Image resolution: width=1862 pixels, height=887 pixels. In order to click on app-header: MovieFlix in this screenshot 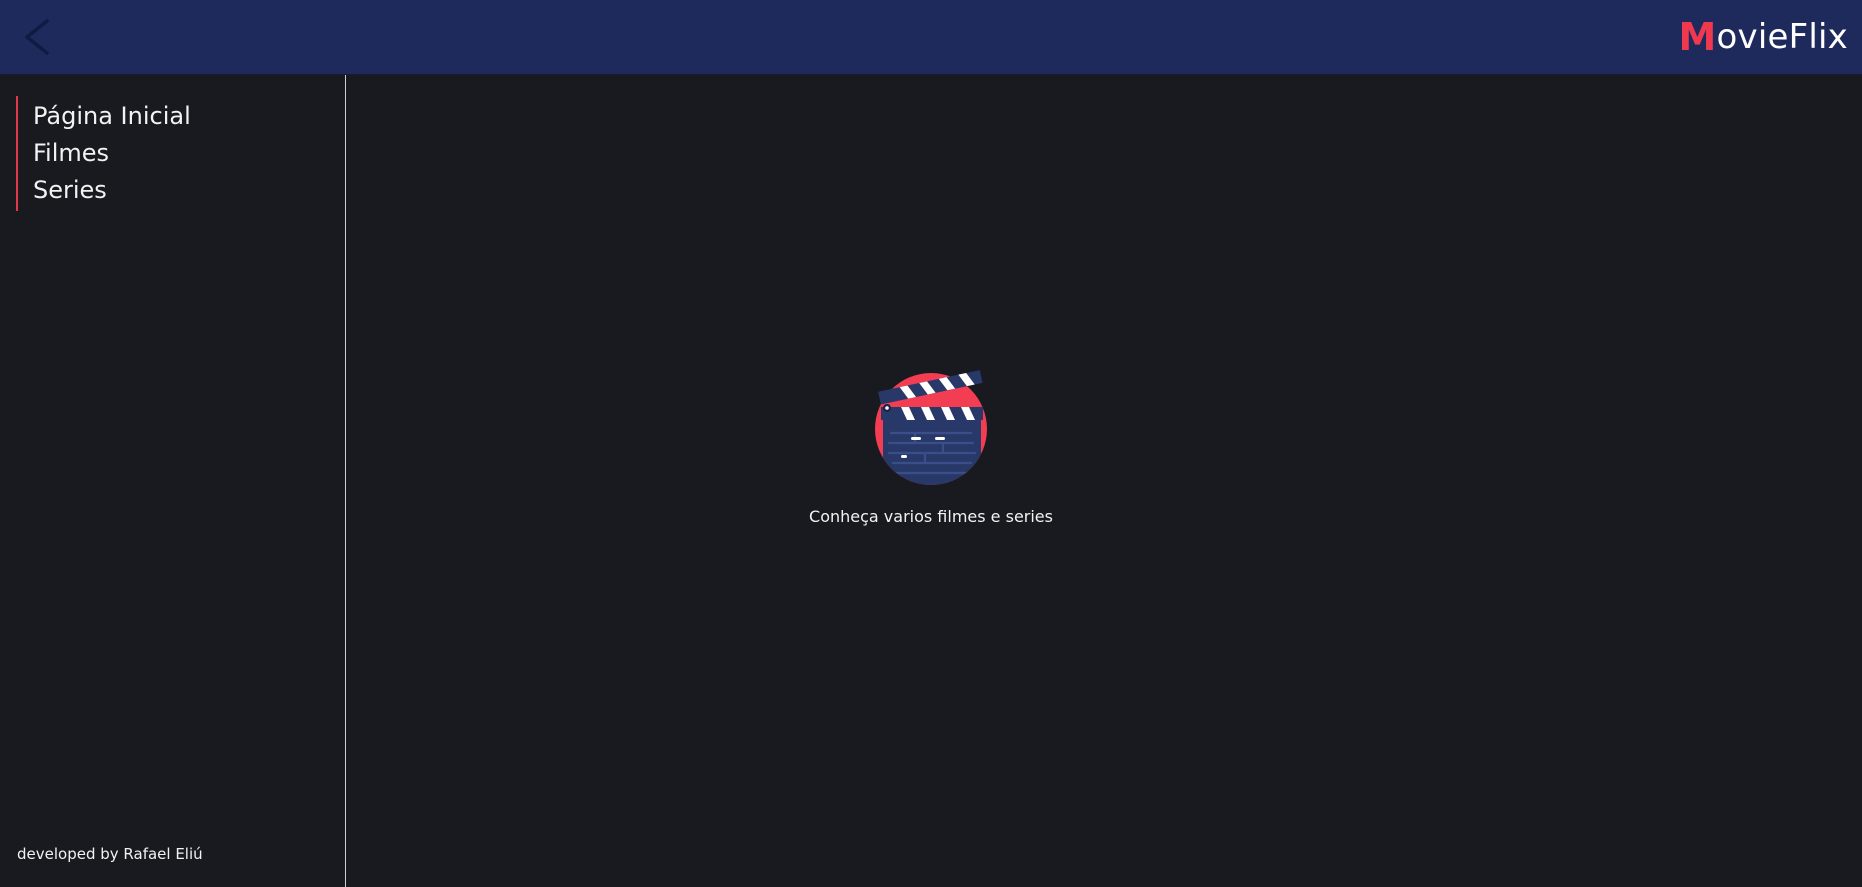, I will do `click(931, 37)`.